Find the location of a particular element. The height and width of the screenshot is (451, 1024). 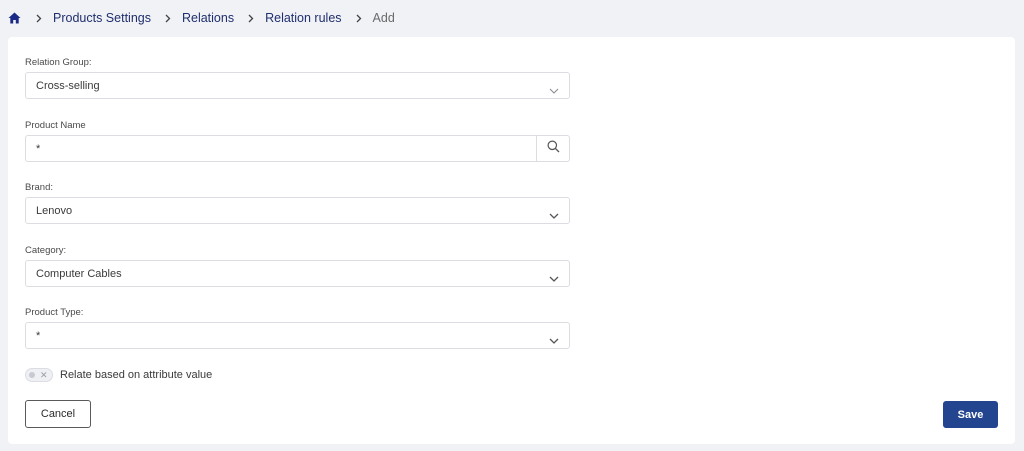

relate-toggle-label: Relate based on attribute value is located at coordinates (136, 375).